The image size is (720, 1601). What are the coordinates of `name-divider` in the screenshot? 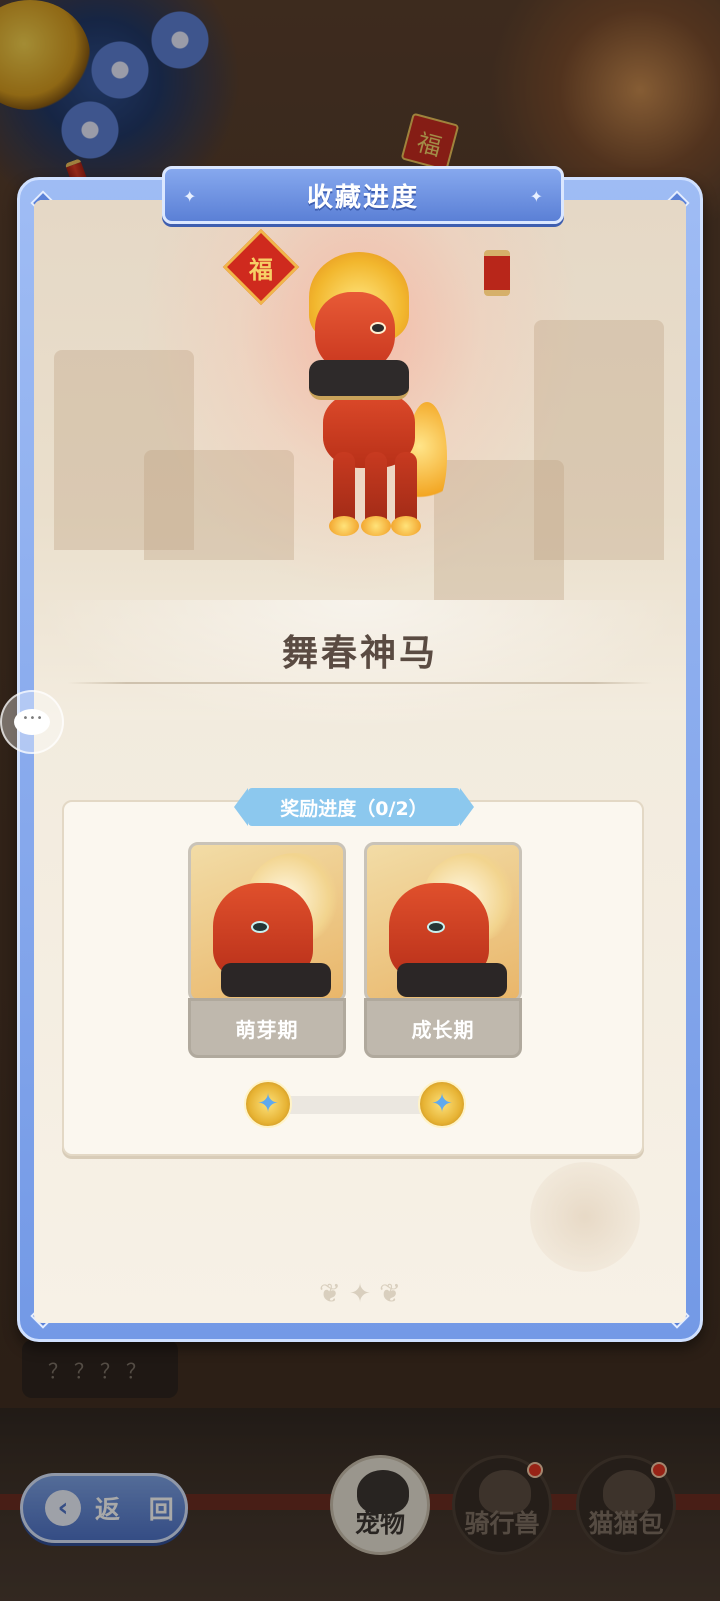 It's located at (360, 683).